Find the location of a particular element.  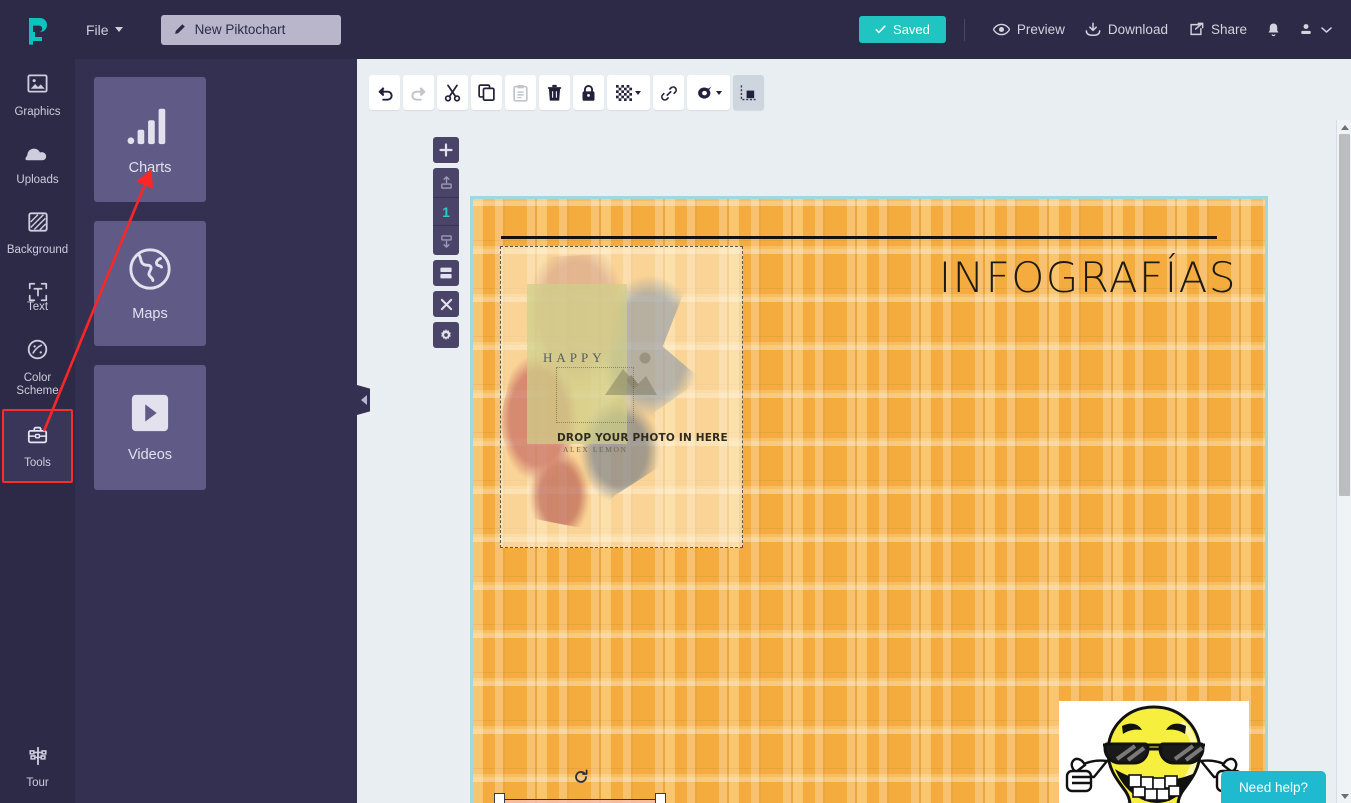

gear-icon is located at coordinates (446, 335).